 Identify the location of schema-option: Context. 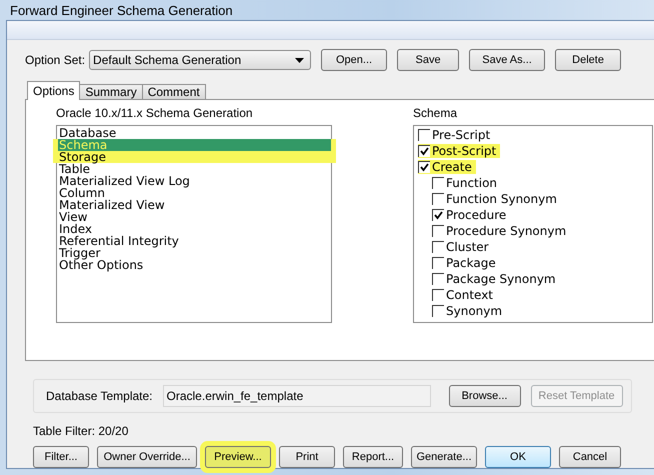
(463, 295).